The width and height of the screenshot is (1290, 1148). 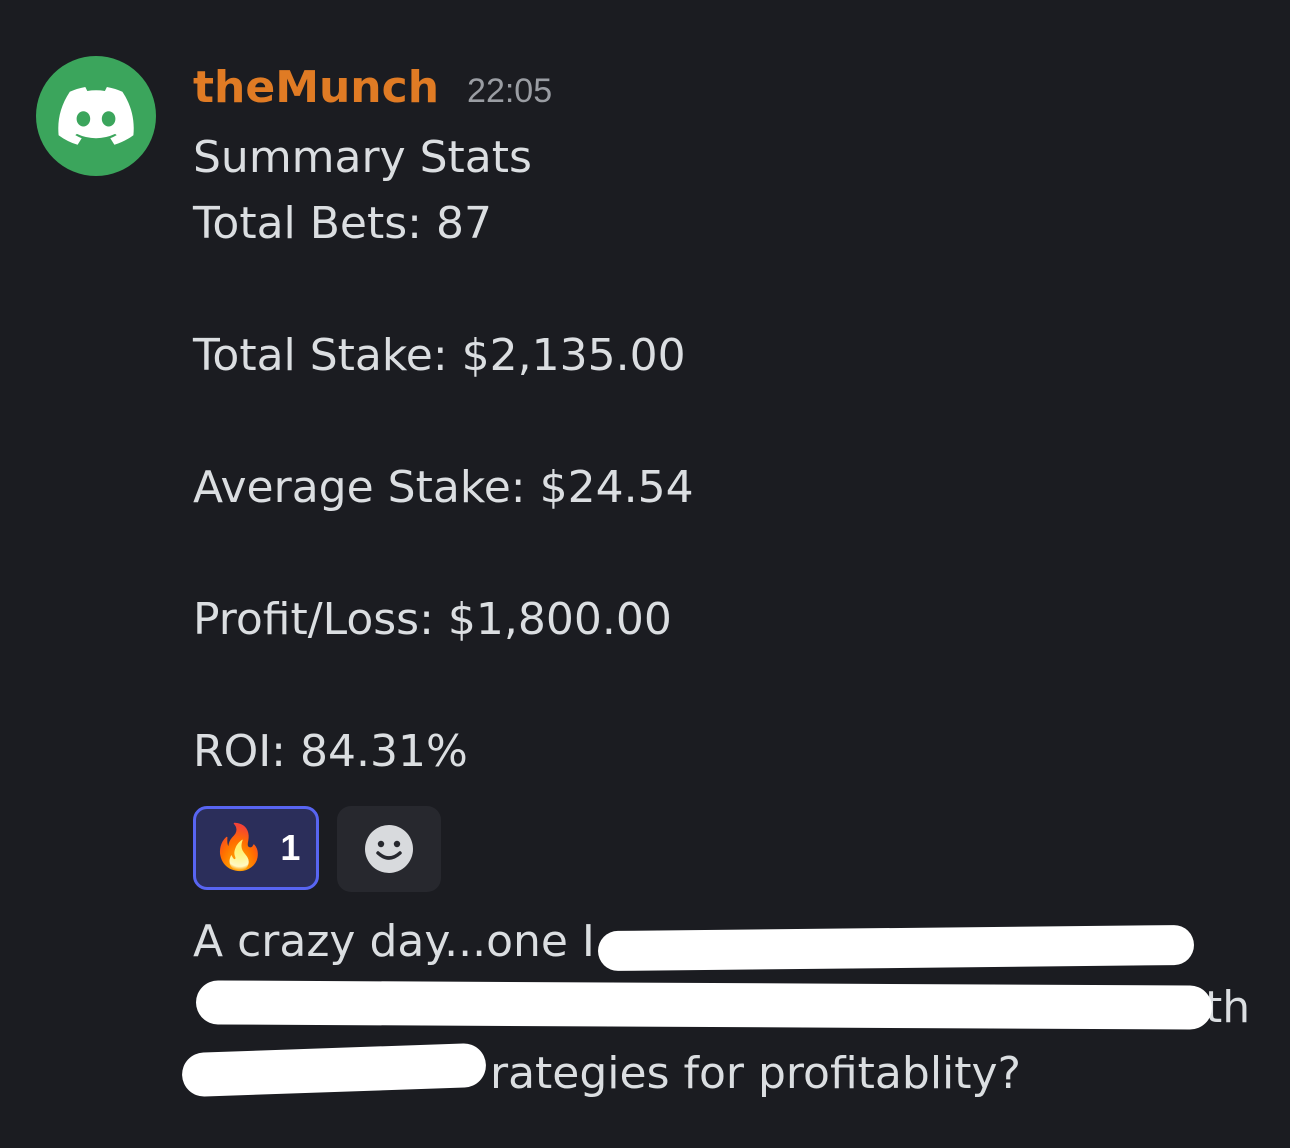 I want to click on username: theMunch, so click(x=316, y=87).